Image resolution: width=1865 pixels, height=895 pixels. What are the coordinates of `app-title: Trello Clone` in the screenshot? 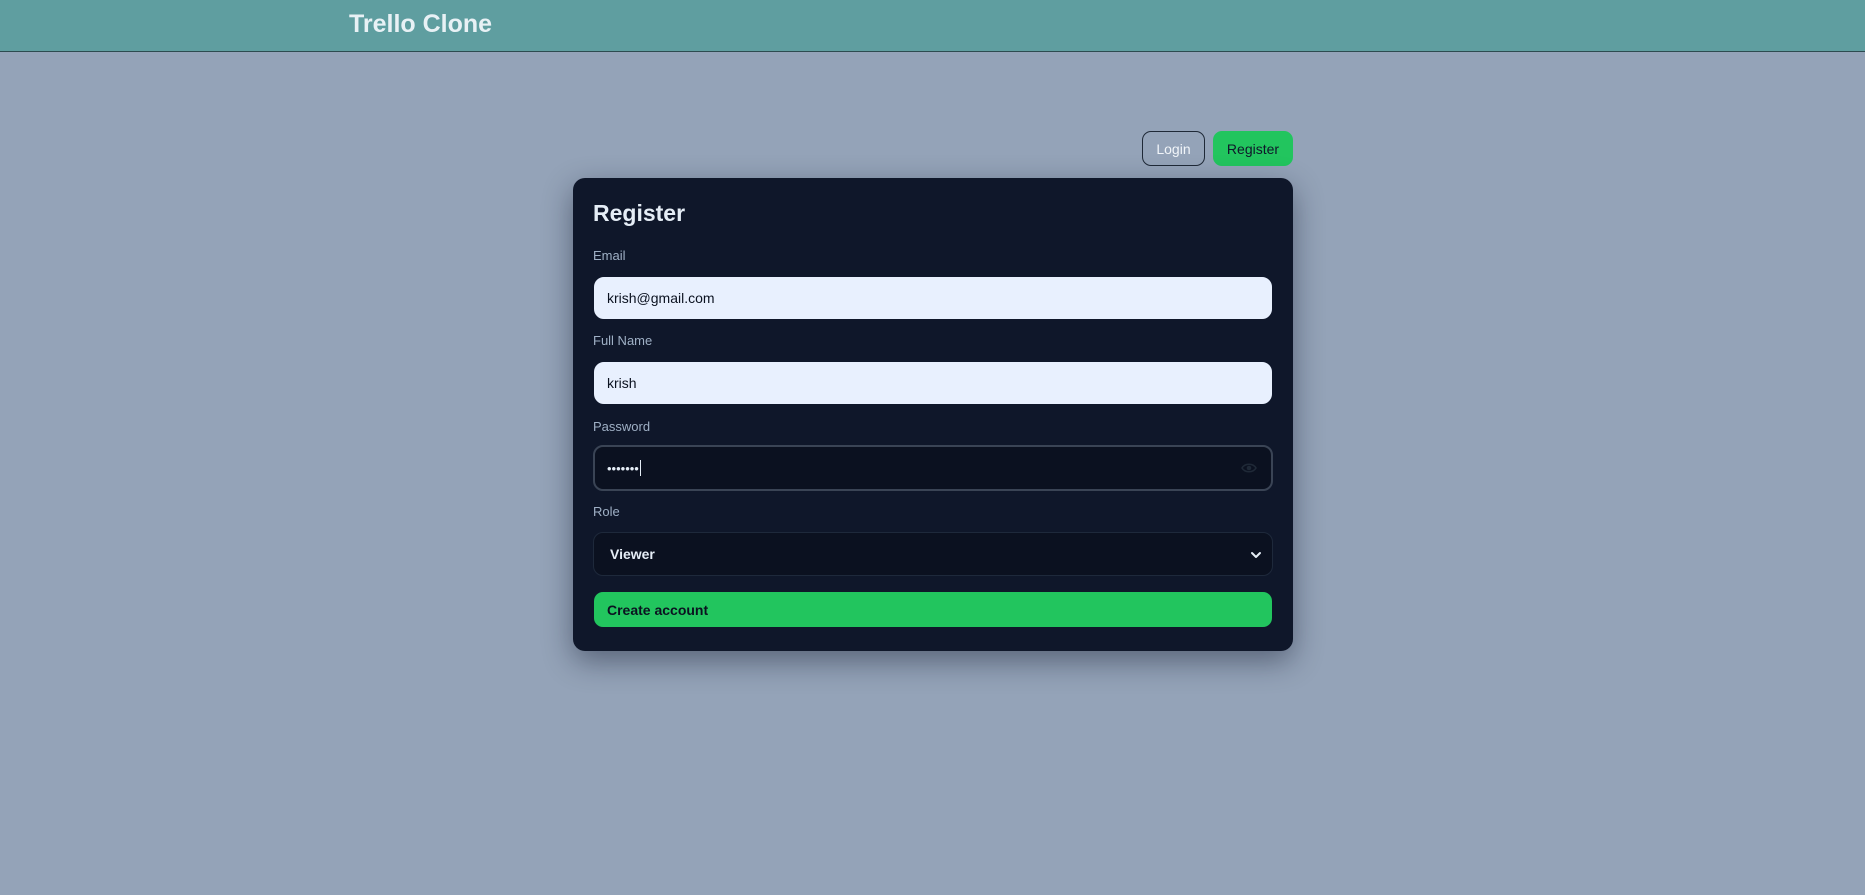 It's located at (421, 24).